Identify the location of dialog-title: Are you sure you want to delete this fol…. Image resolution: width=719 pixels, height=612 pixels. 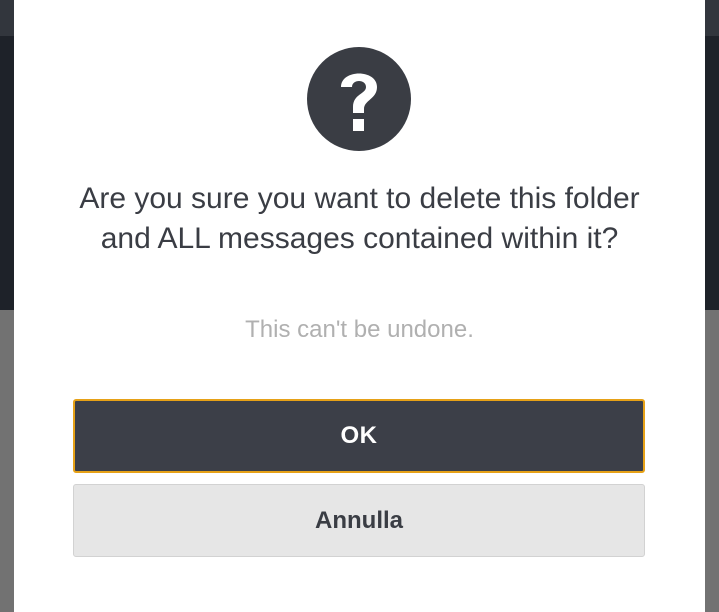
(359, 218).